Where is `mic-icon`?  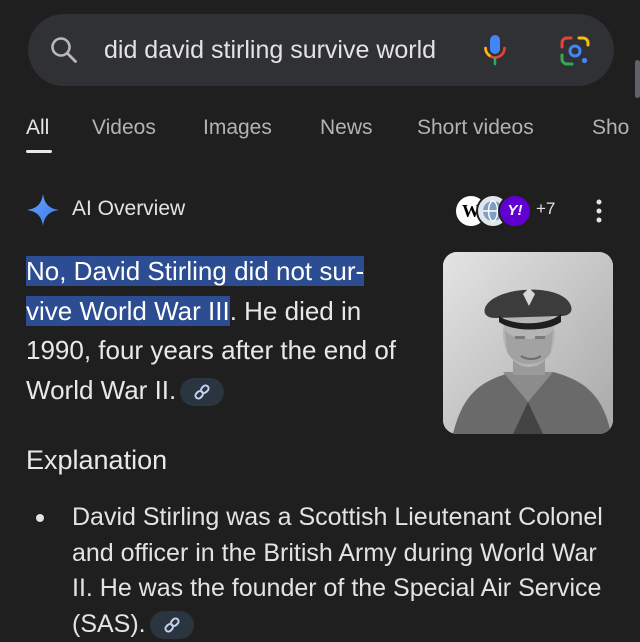
mic-icon is located at coordinates (495, 50).